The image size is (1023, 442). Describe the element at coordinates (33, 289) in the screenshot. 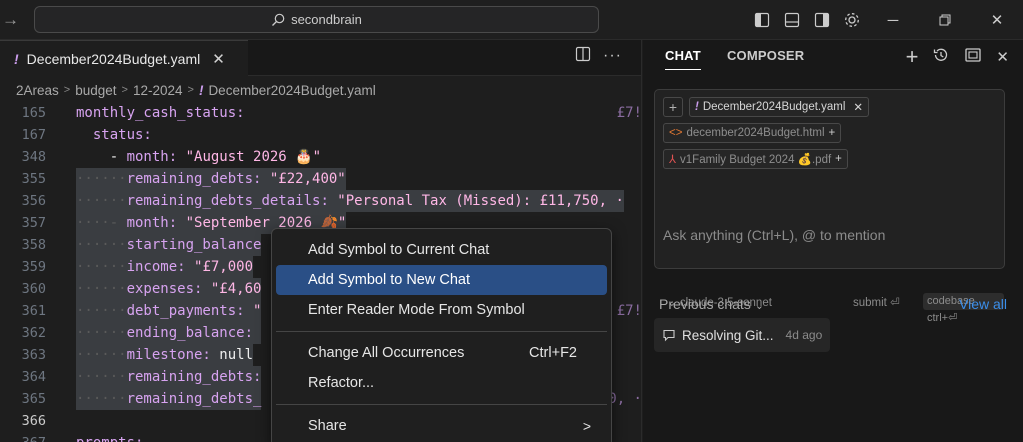

I see `line-number: 360` at that location.